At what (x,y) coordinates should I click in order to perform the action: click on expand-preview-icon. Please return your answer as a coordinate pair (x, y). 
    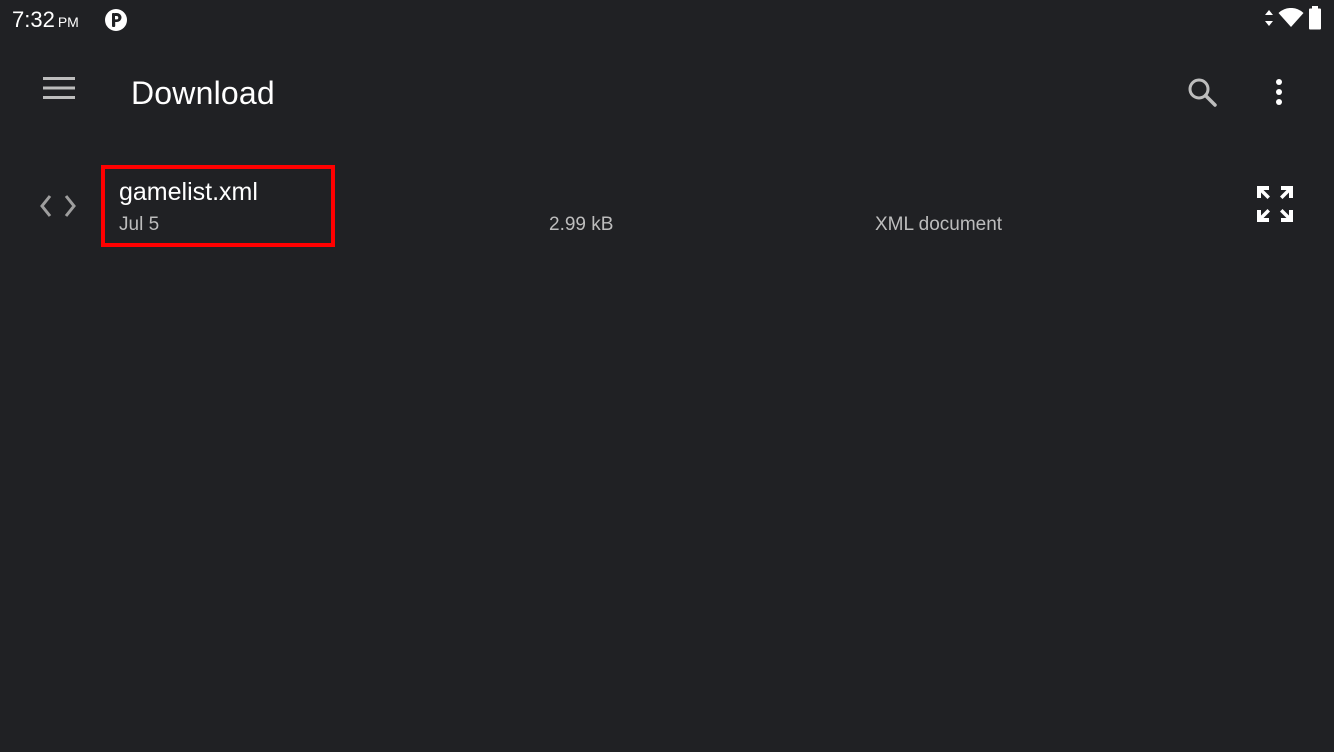
    Looking at the image, I should click on (1275, 206).